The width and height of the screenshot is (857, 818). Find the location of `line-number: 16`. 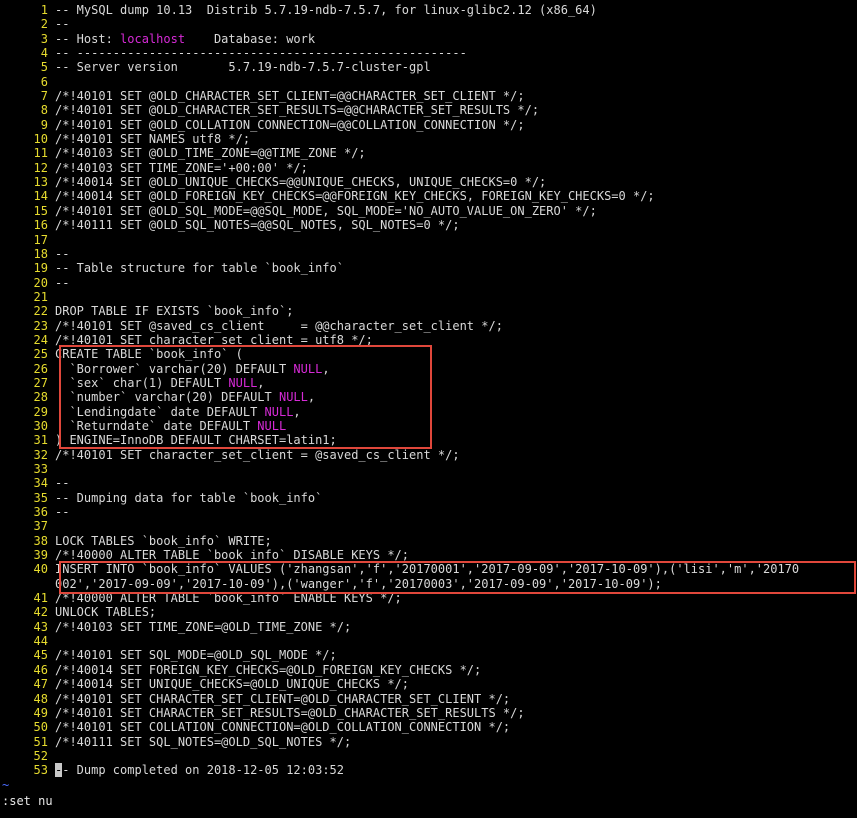

line-number: 16 is located at coordinates (40, 225).